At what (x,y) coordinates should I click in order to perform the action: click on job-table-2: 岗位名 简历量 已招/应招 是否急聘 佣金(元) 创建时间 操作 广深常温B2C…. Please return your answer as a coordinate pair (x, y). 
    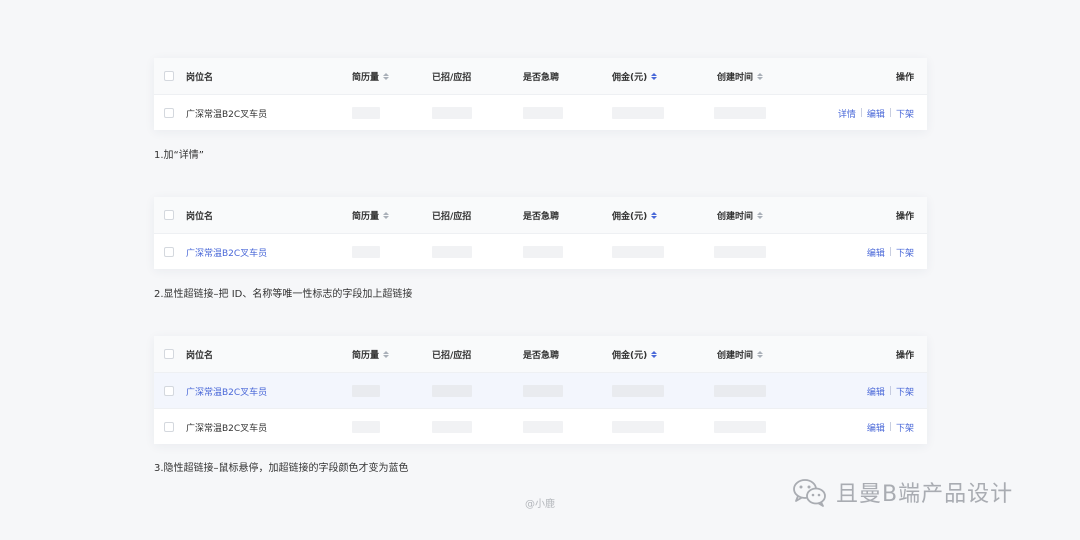
    Looking at the image, I should click on (540, 233).